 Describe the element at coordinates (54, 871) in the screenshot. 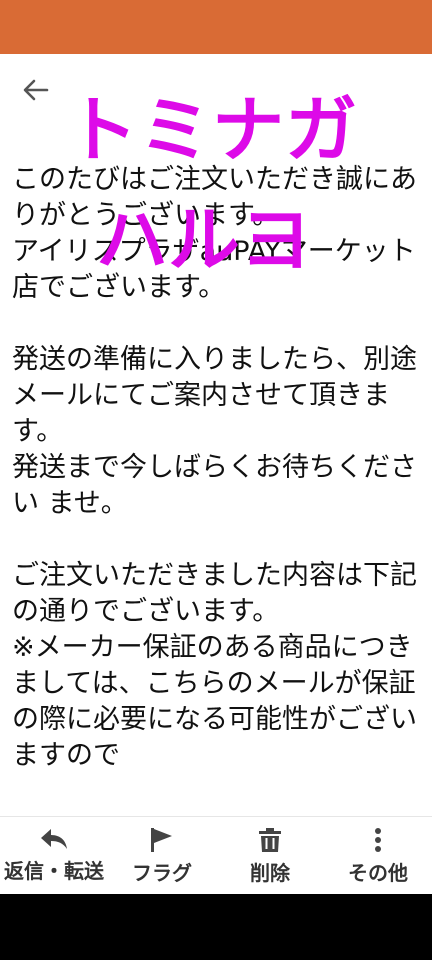

I see `reply-forward-label: 返信・転送` at that location.